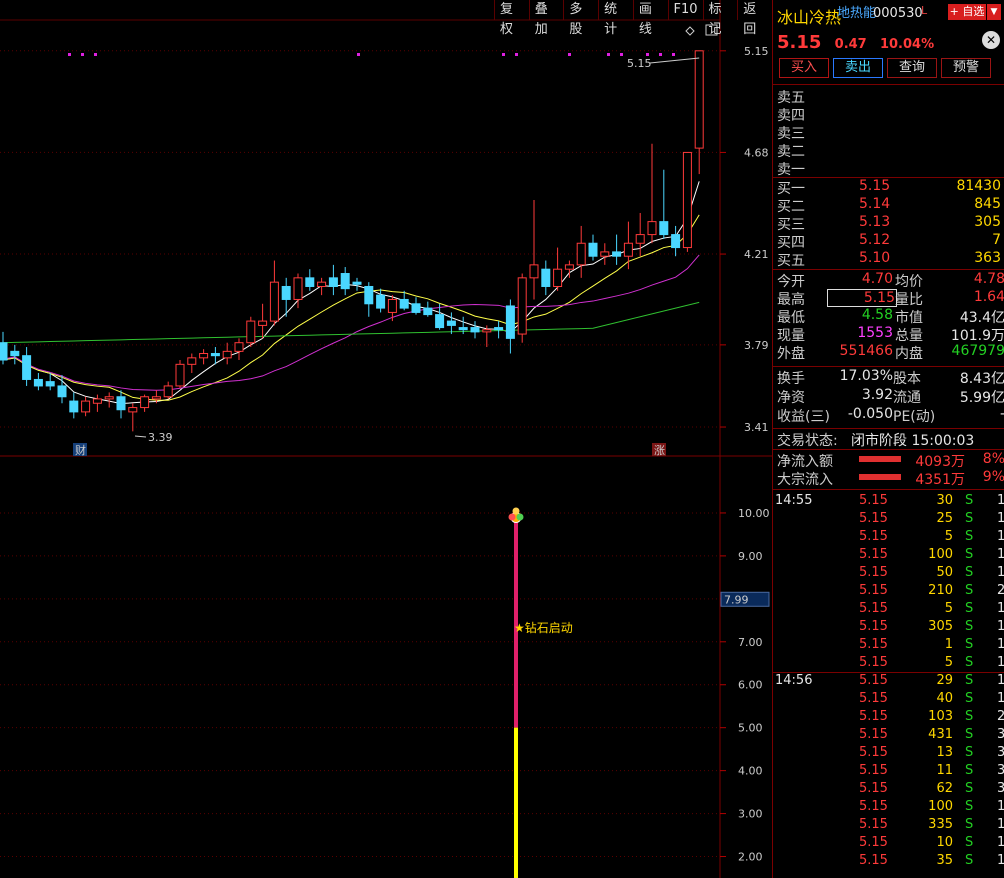  I want to click on stat-label: 净资, so click(791, 398).